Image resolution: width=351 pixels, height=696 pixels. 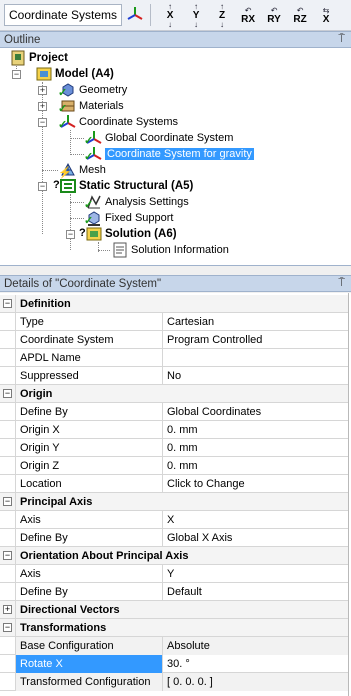 I want to click on details-row-transformed-configuration: Transformed Configuration [ 0. 0. 0. ], so click(x=174, y=681).